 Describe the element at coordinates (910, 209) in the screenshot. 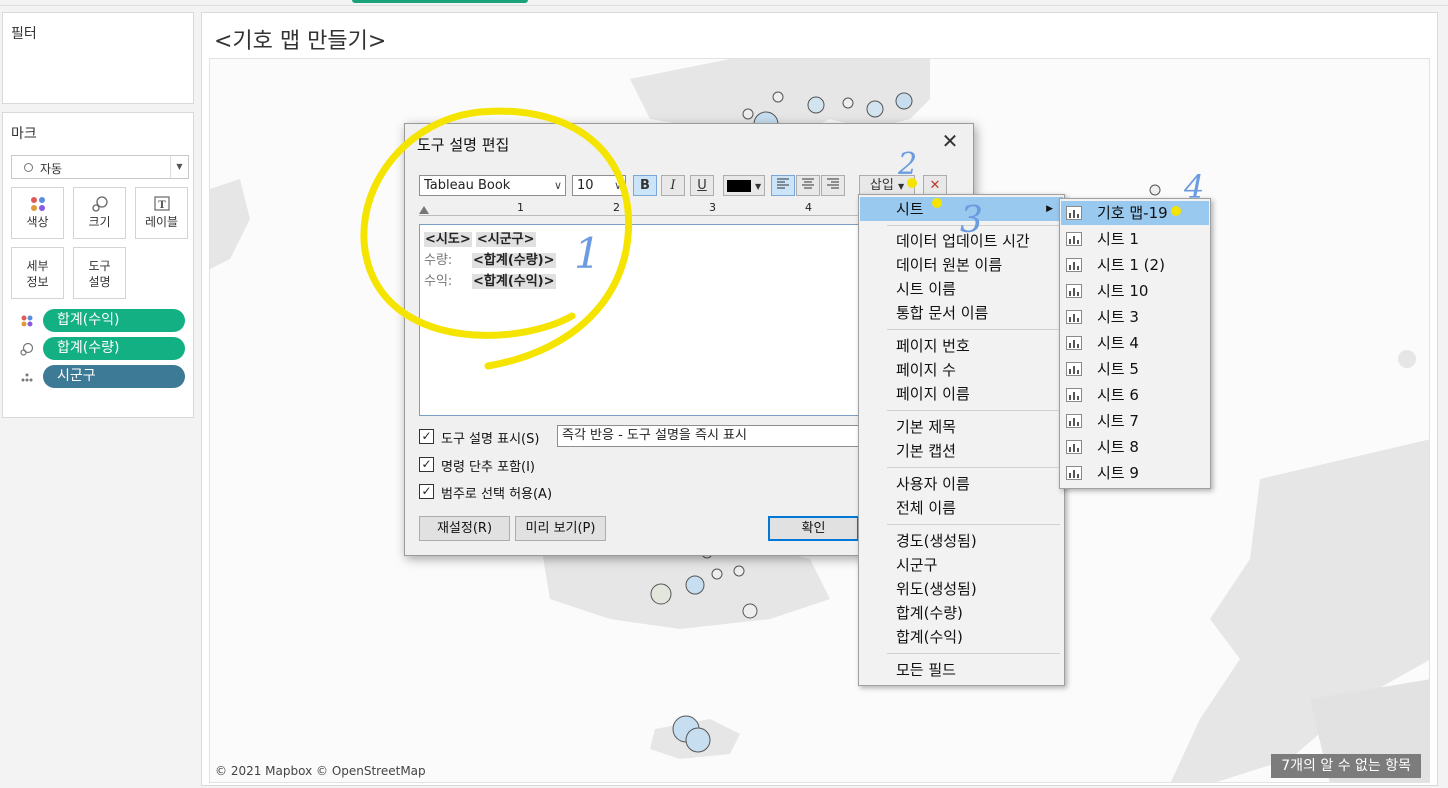

I see `menu-item-label: 시트` at that location.